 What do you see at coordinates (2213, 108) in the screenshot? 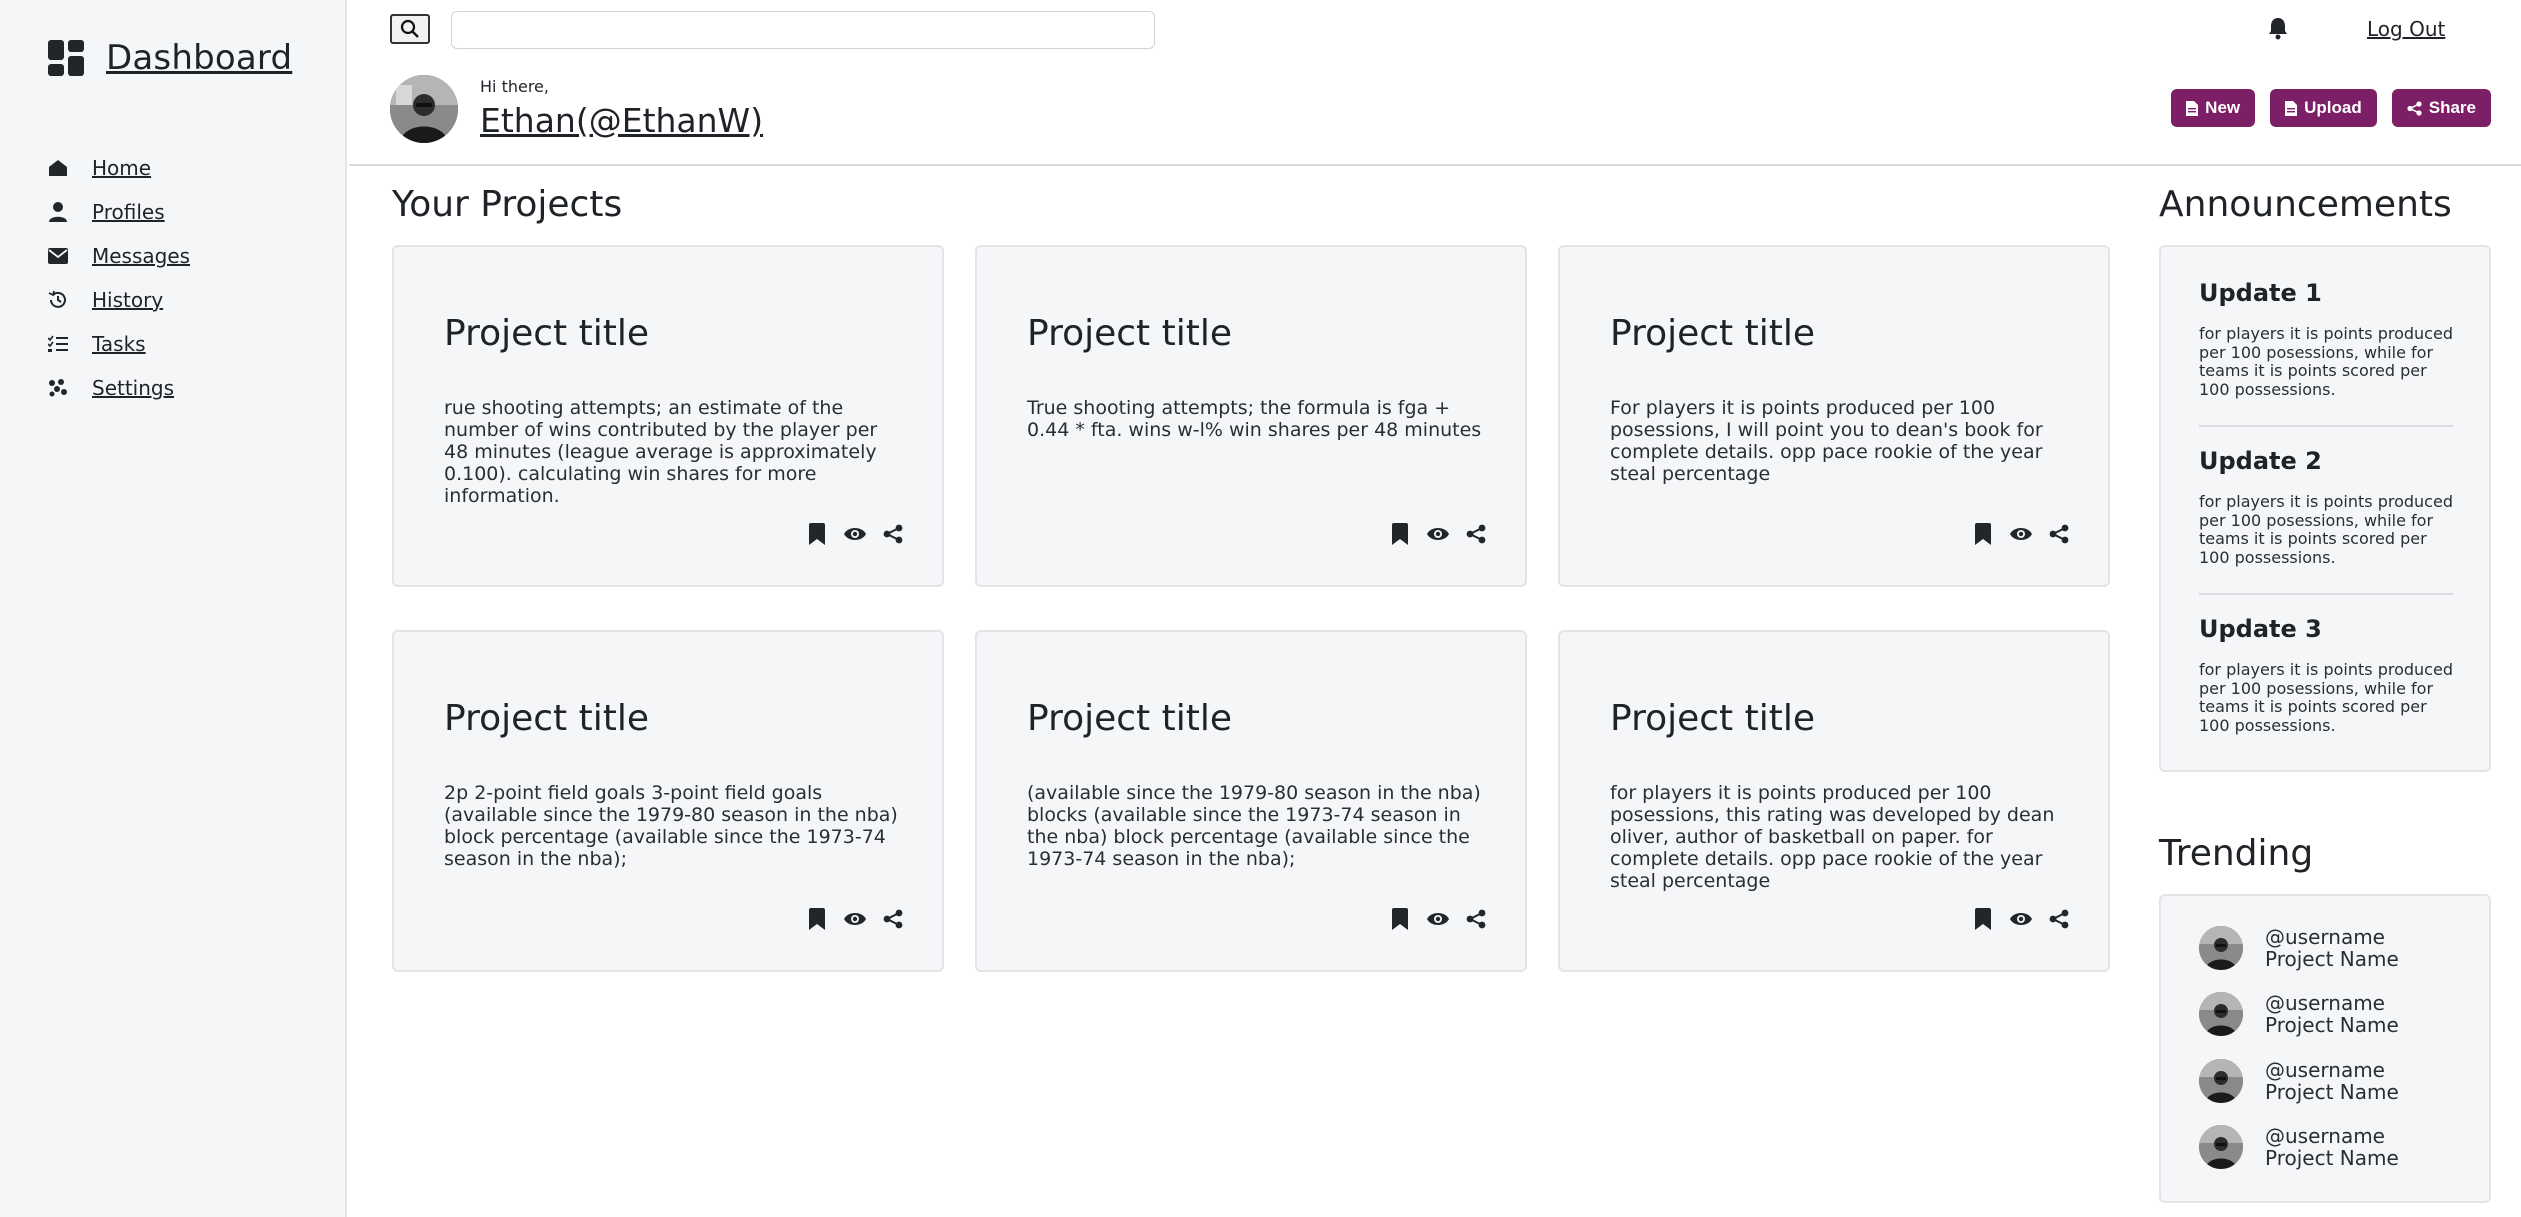
I see `new-button: New` at bounding box center [2213, 108].